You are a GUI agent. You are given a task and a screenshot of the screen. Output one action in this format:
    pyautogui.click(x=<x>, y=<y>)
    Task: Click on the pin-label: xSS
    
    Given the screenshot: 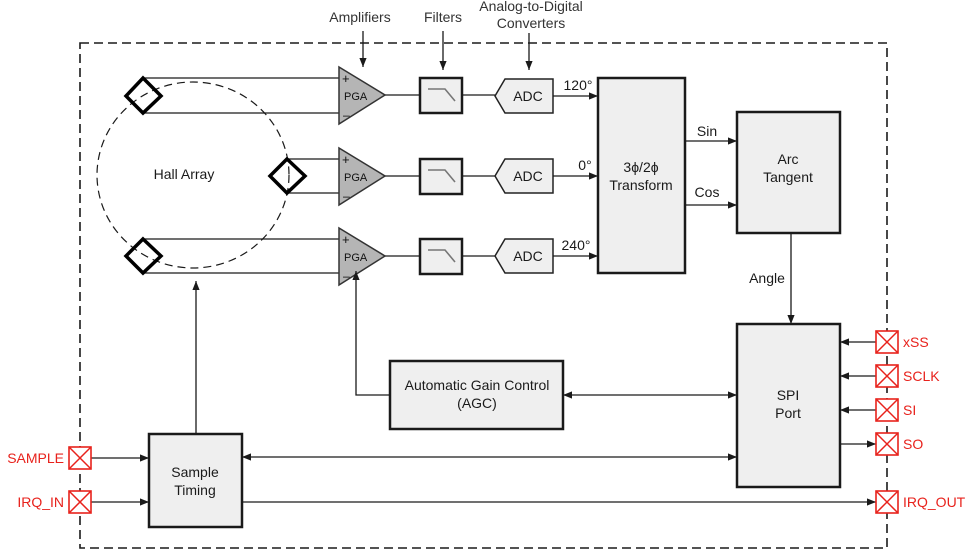 What is the action you would take?
    pyautogui.click(x=916, y=342)
    